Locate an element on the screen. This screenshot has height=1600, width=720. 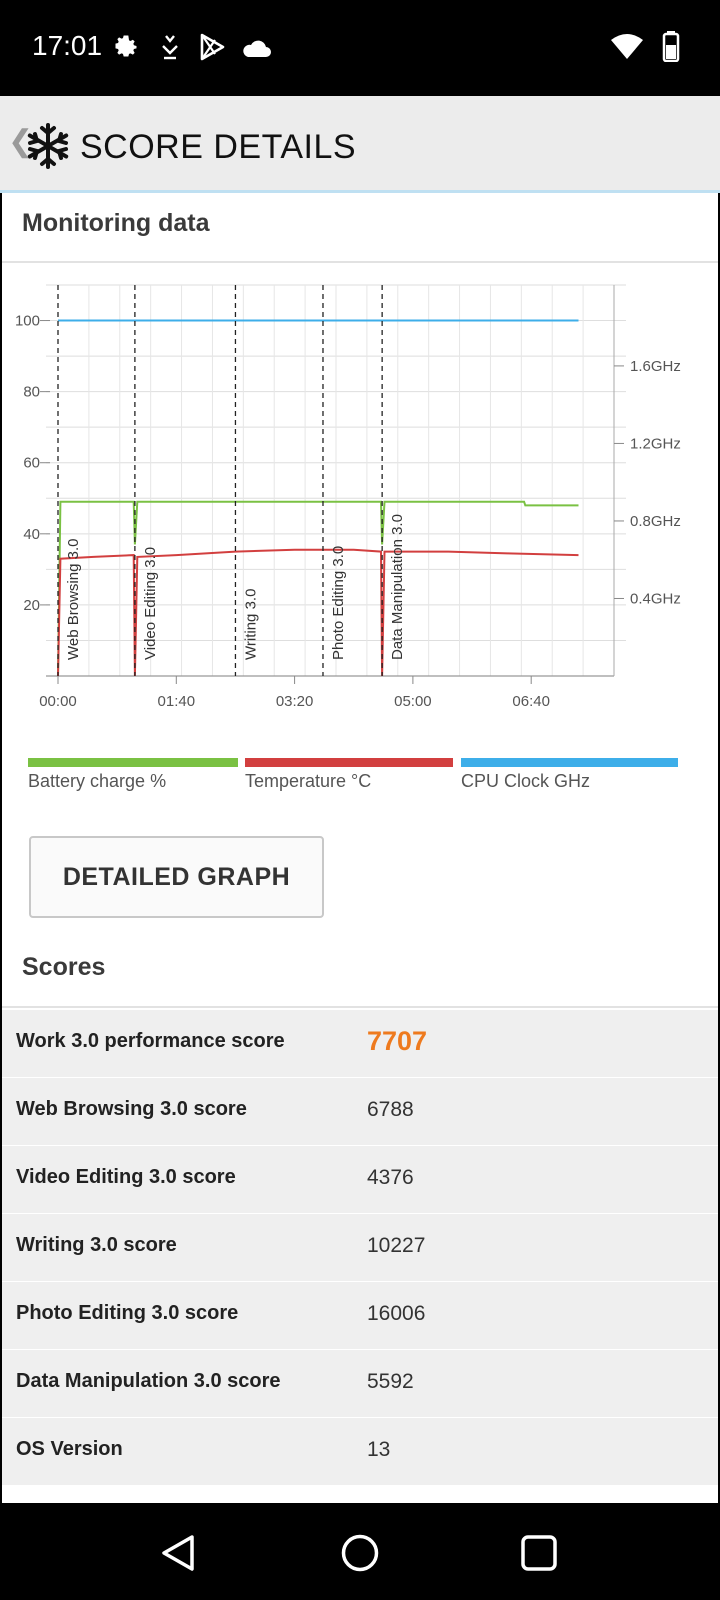
home-circle-icon is located at coordinates (360, 1553).